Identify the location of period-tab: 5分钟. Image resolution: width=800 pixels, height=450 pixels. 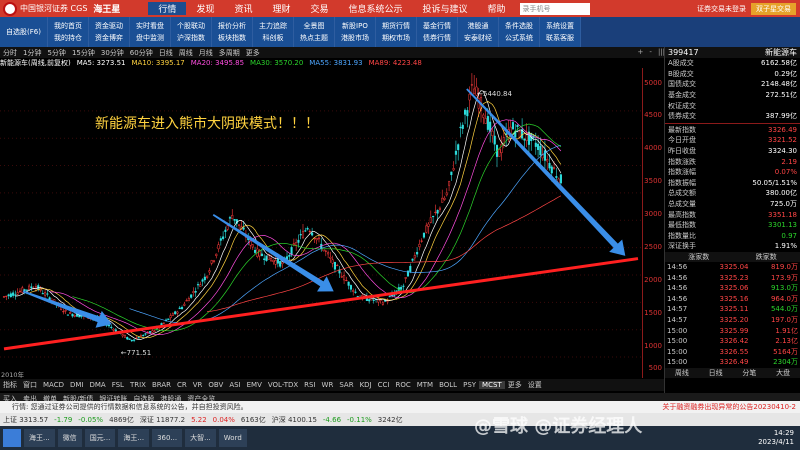
(56, 53).